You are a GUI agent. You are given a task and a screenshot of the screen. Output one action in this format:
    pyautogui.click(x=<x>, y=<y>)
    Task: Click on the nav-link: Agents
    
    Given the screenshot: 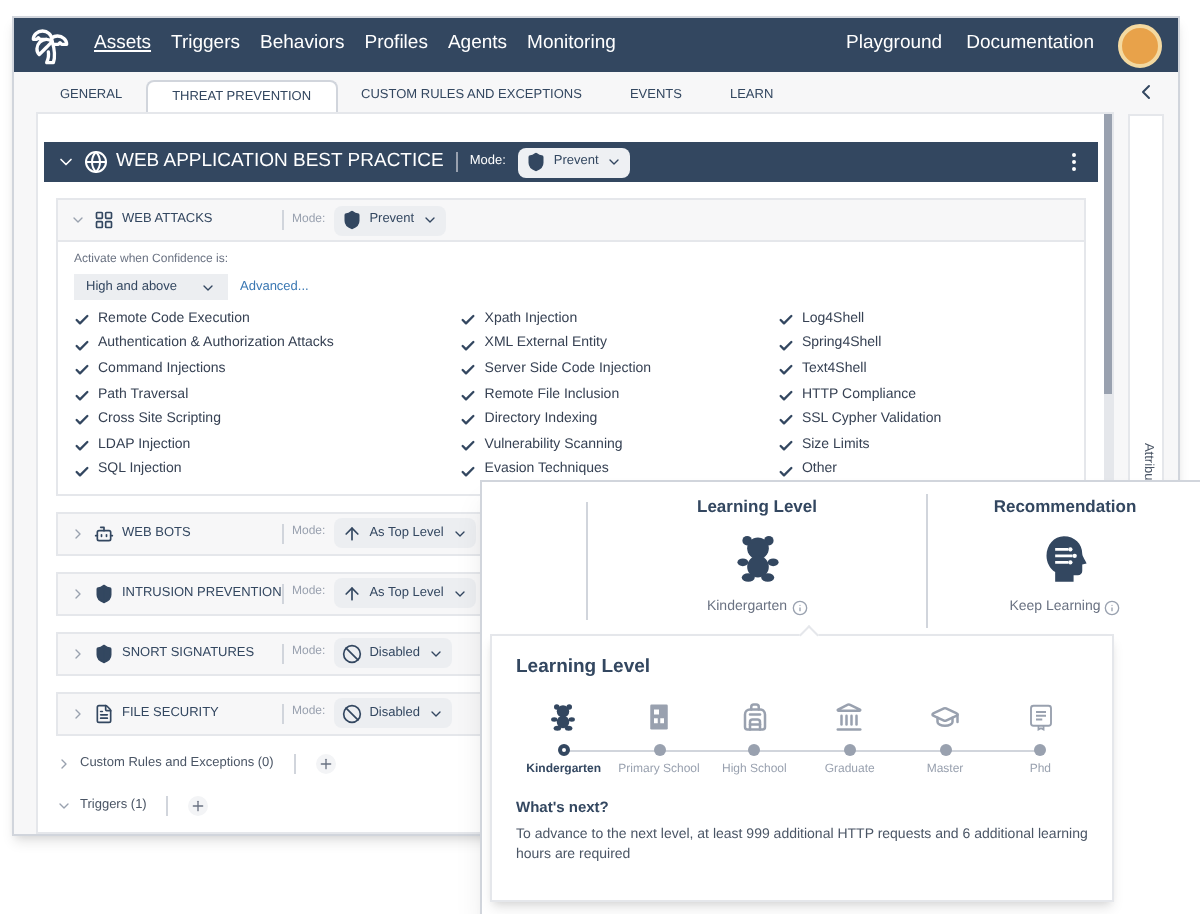 What is the action you would take?
    pyautogui.click(x=477, y=45)
    